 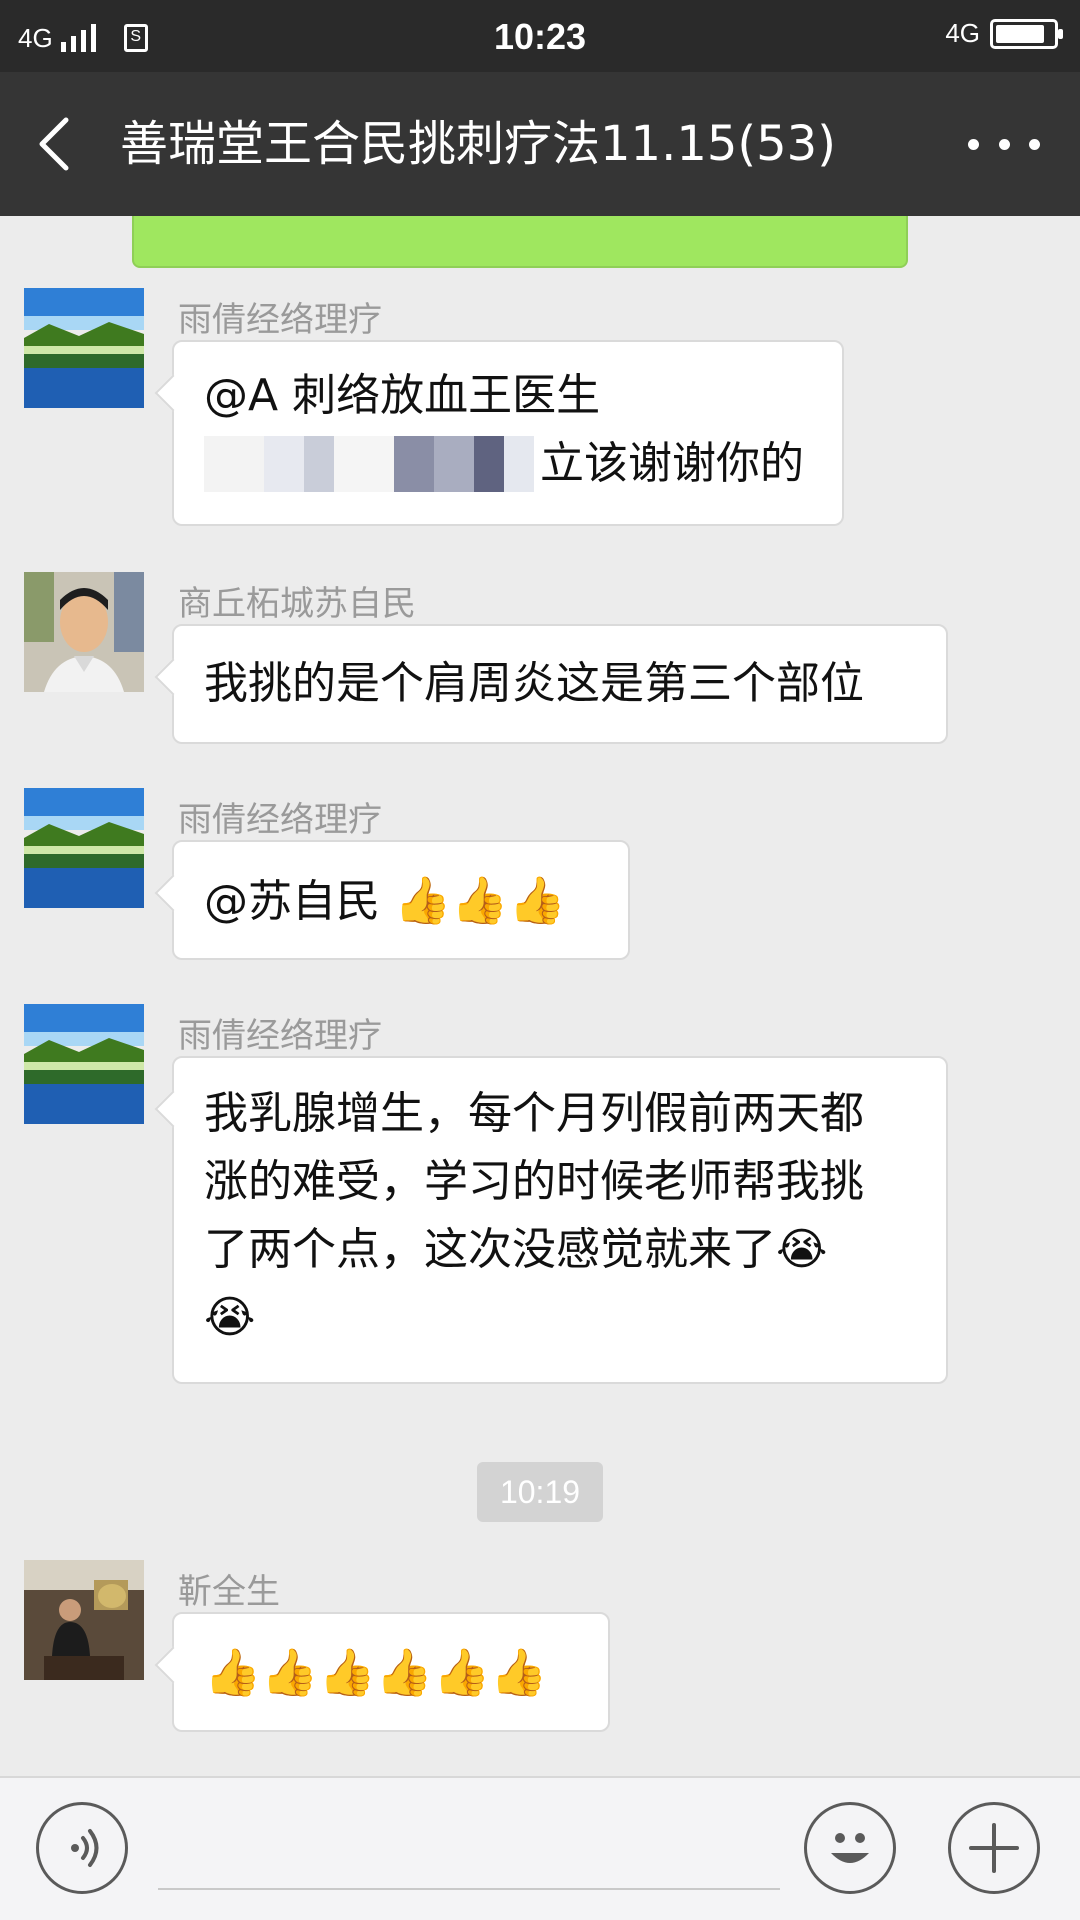 I want to click on message-bubble: @苏自民 👍👍👍, so click(x=401, y=900).